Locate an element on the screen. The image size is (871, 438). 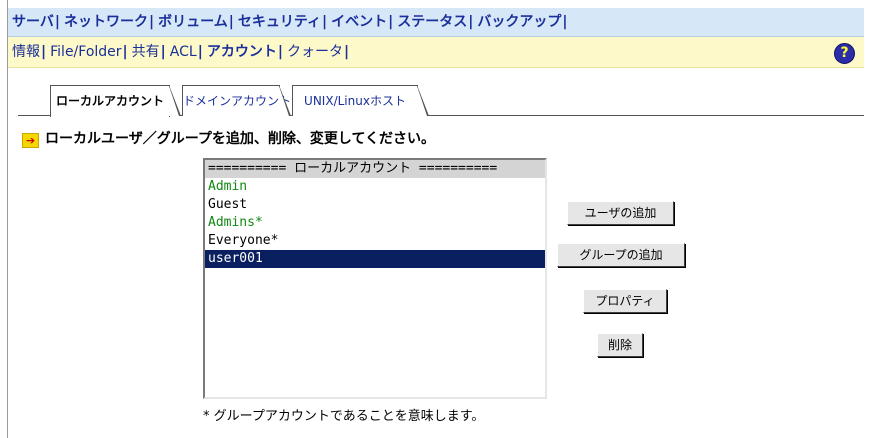
tab-domain-account: ドメインアカウント is located at coordinates (236, 100).